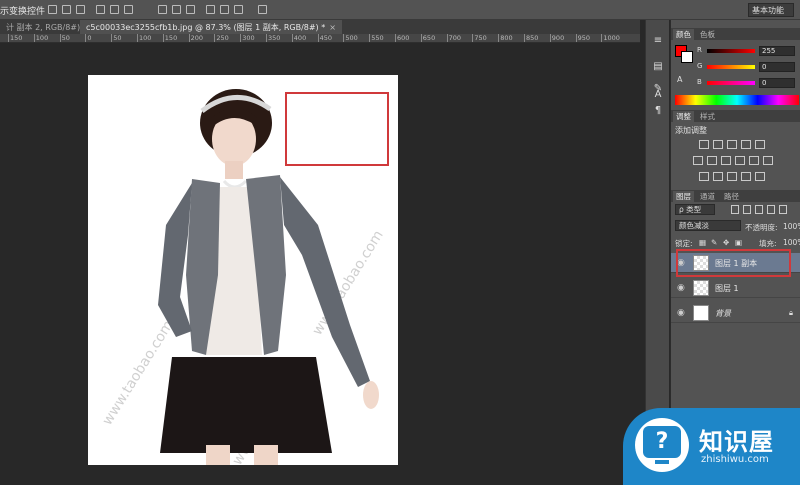 Image resolution: width=800 pixels, height=485 pixels. What do you see at coordinates (662, 462) in the screenshot?
I see `monitor-stand-icon` at bounding box center [662, 462].